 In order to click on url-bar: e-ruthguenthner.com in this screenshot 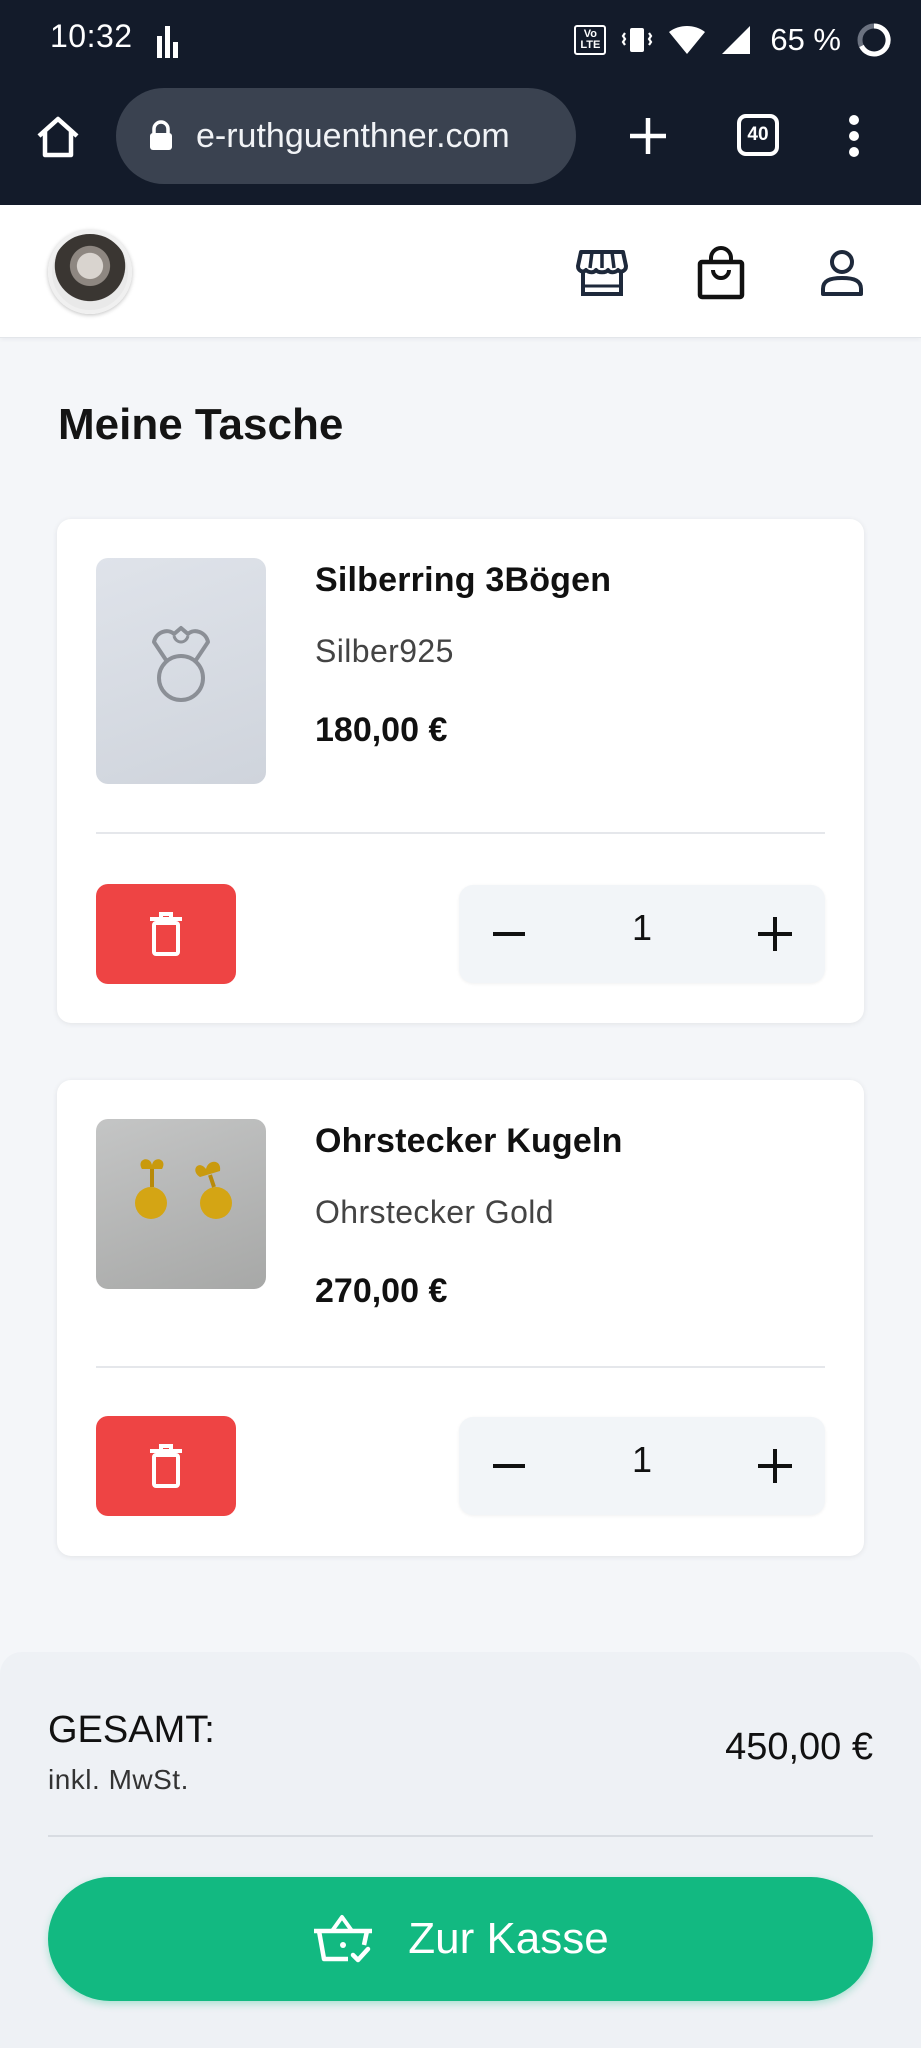, I will do `click(346, 136)`.